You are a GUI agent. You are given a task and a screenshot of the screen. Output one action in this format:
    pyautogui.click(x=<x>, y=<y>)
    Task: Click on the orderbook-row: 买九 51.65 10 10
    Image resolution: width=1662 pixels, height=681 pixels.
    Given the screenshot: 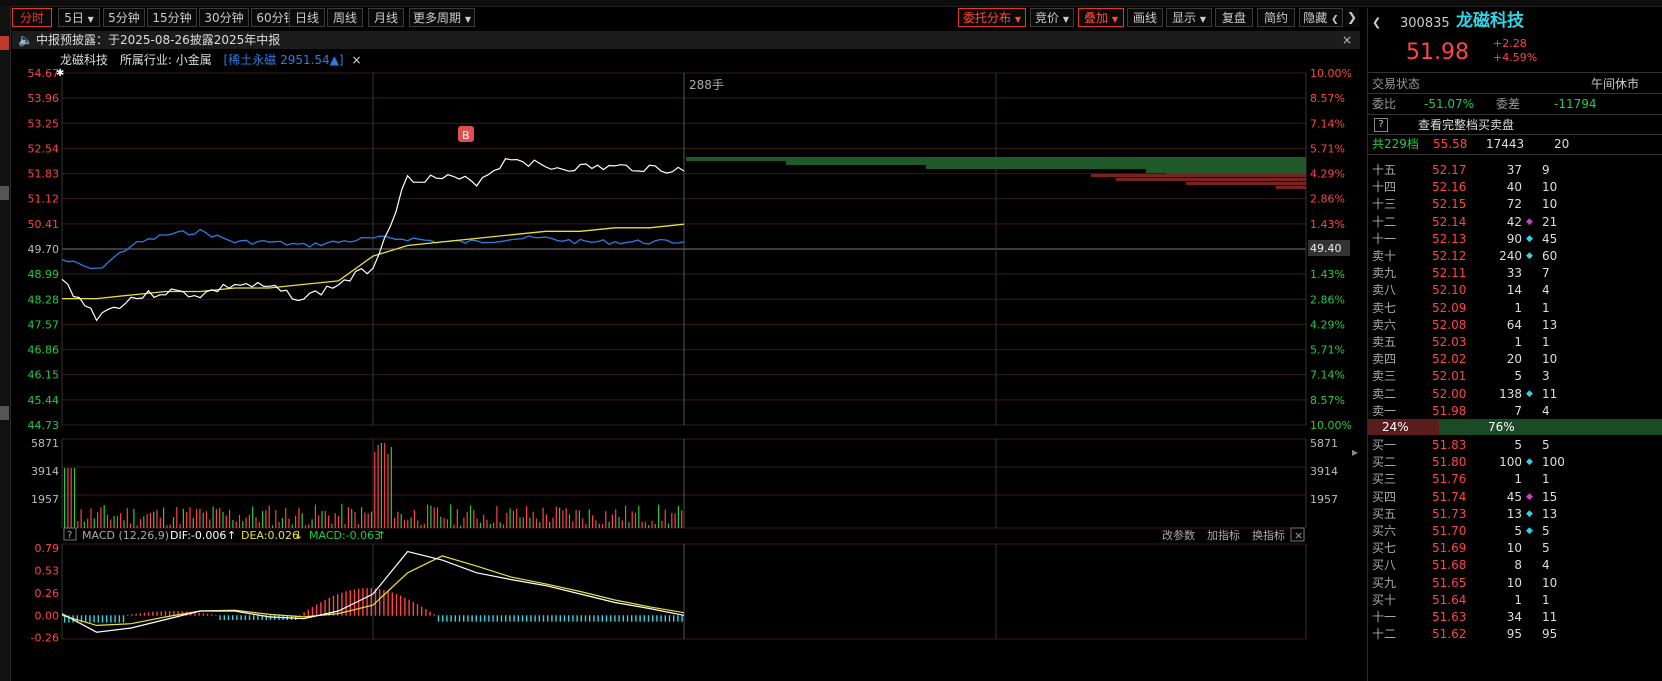 What is the action you would take?
    pyautogui.click(x=1515, y=583)
    